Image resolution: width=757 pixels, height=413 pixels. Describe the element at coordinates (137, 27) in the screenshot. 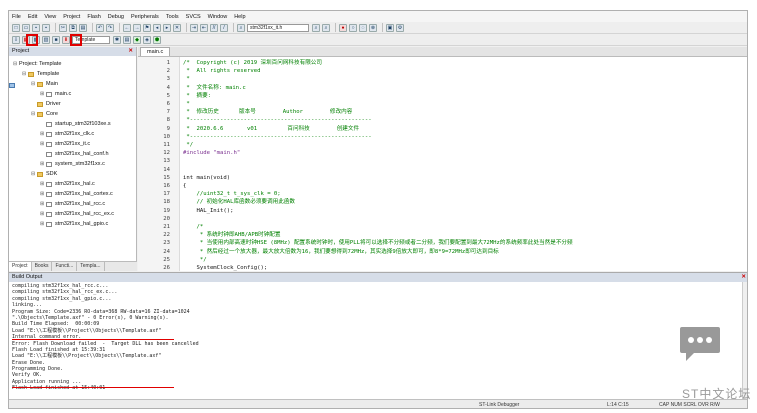

I see `nav-forward-icon: →` at that location.